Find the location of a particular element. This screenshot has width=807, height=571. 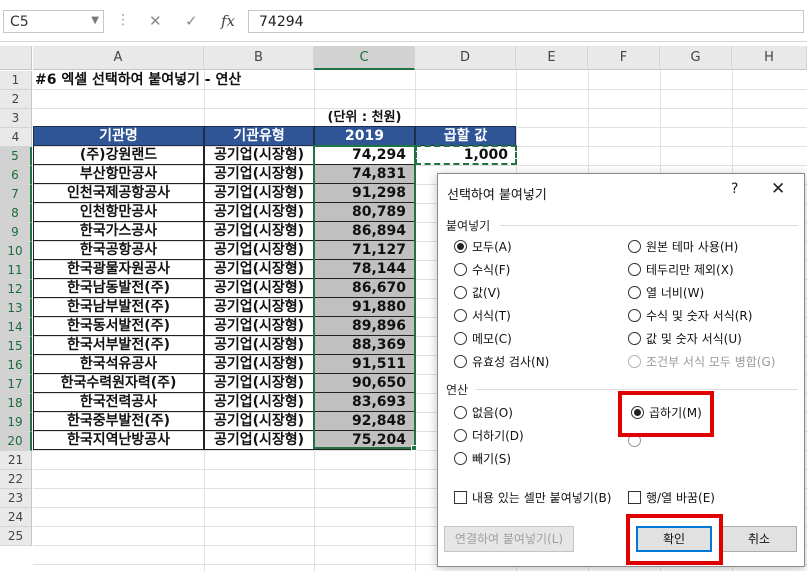

table-cell-agency-name: 한국지역난방공사 is located at coordinates (118, 440).